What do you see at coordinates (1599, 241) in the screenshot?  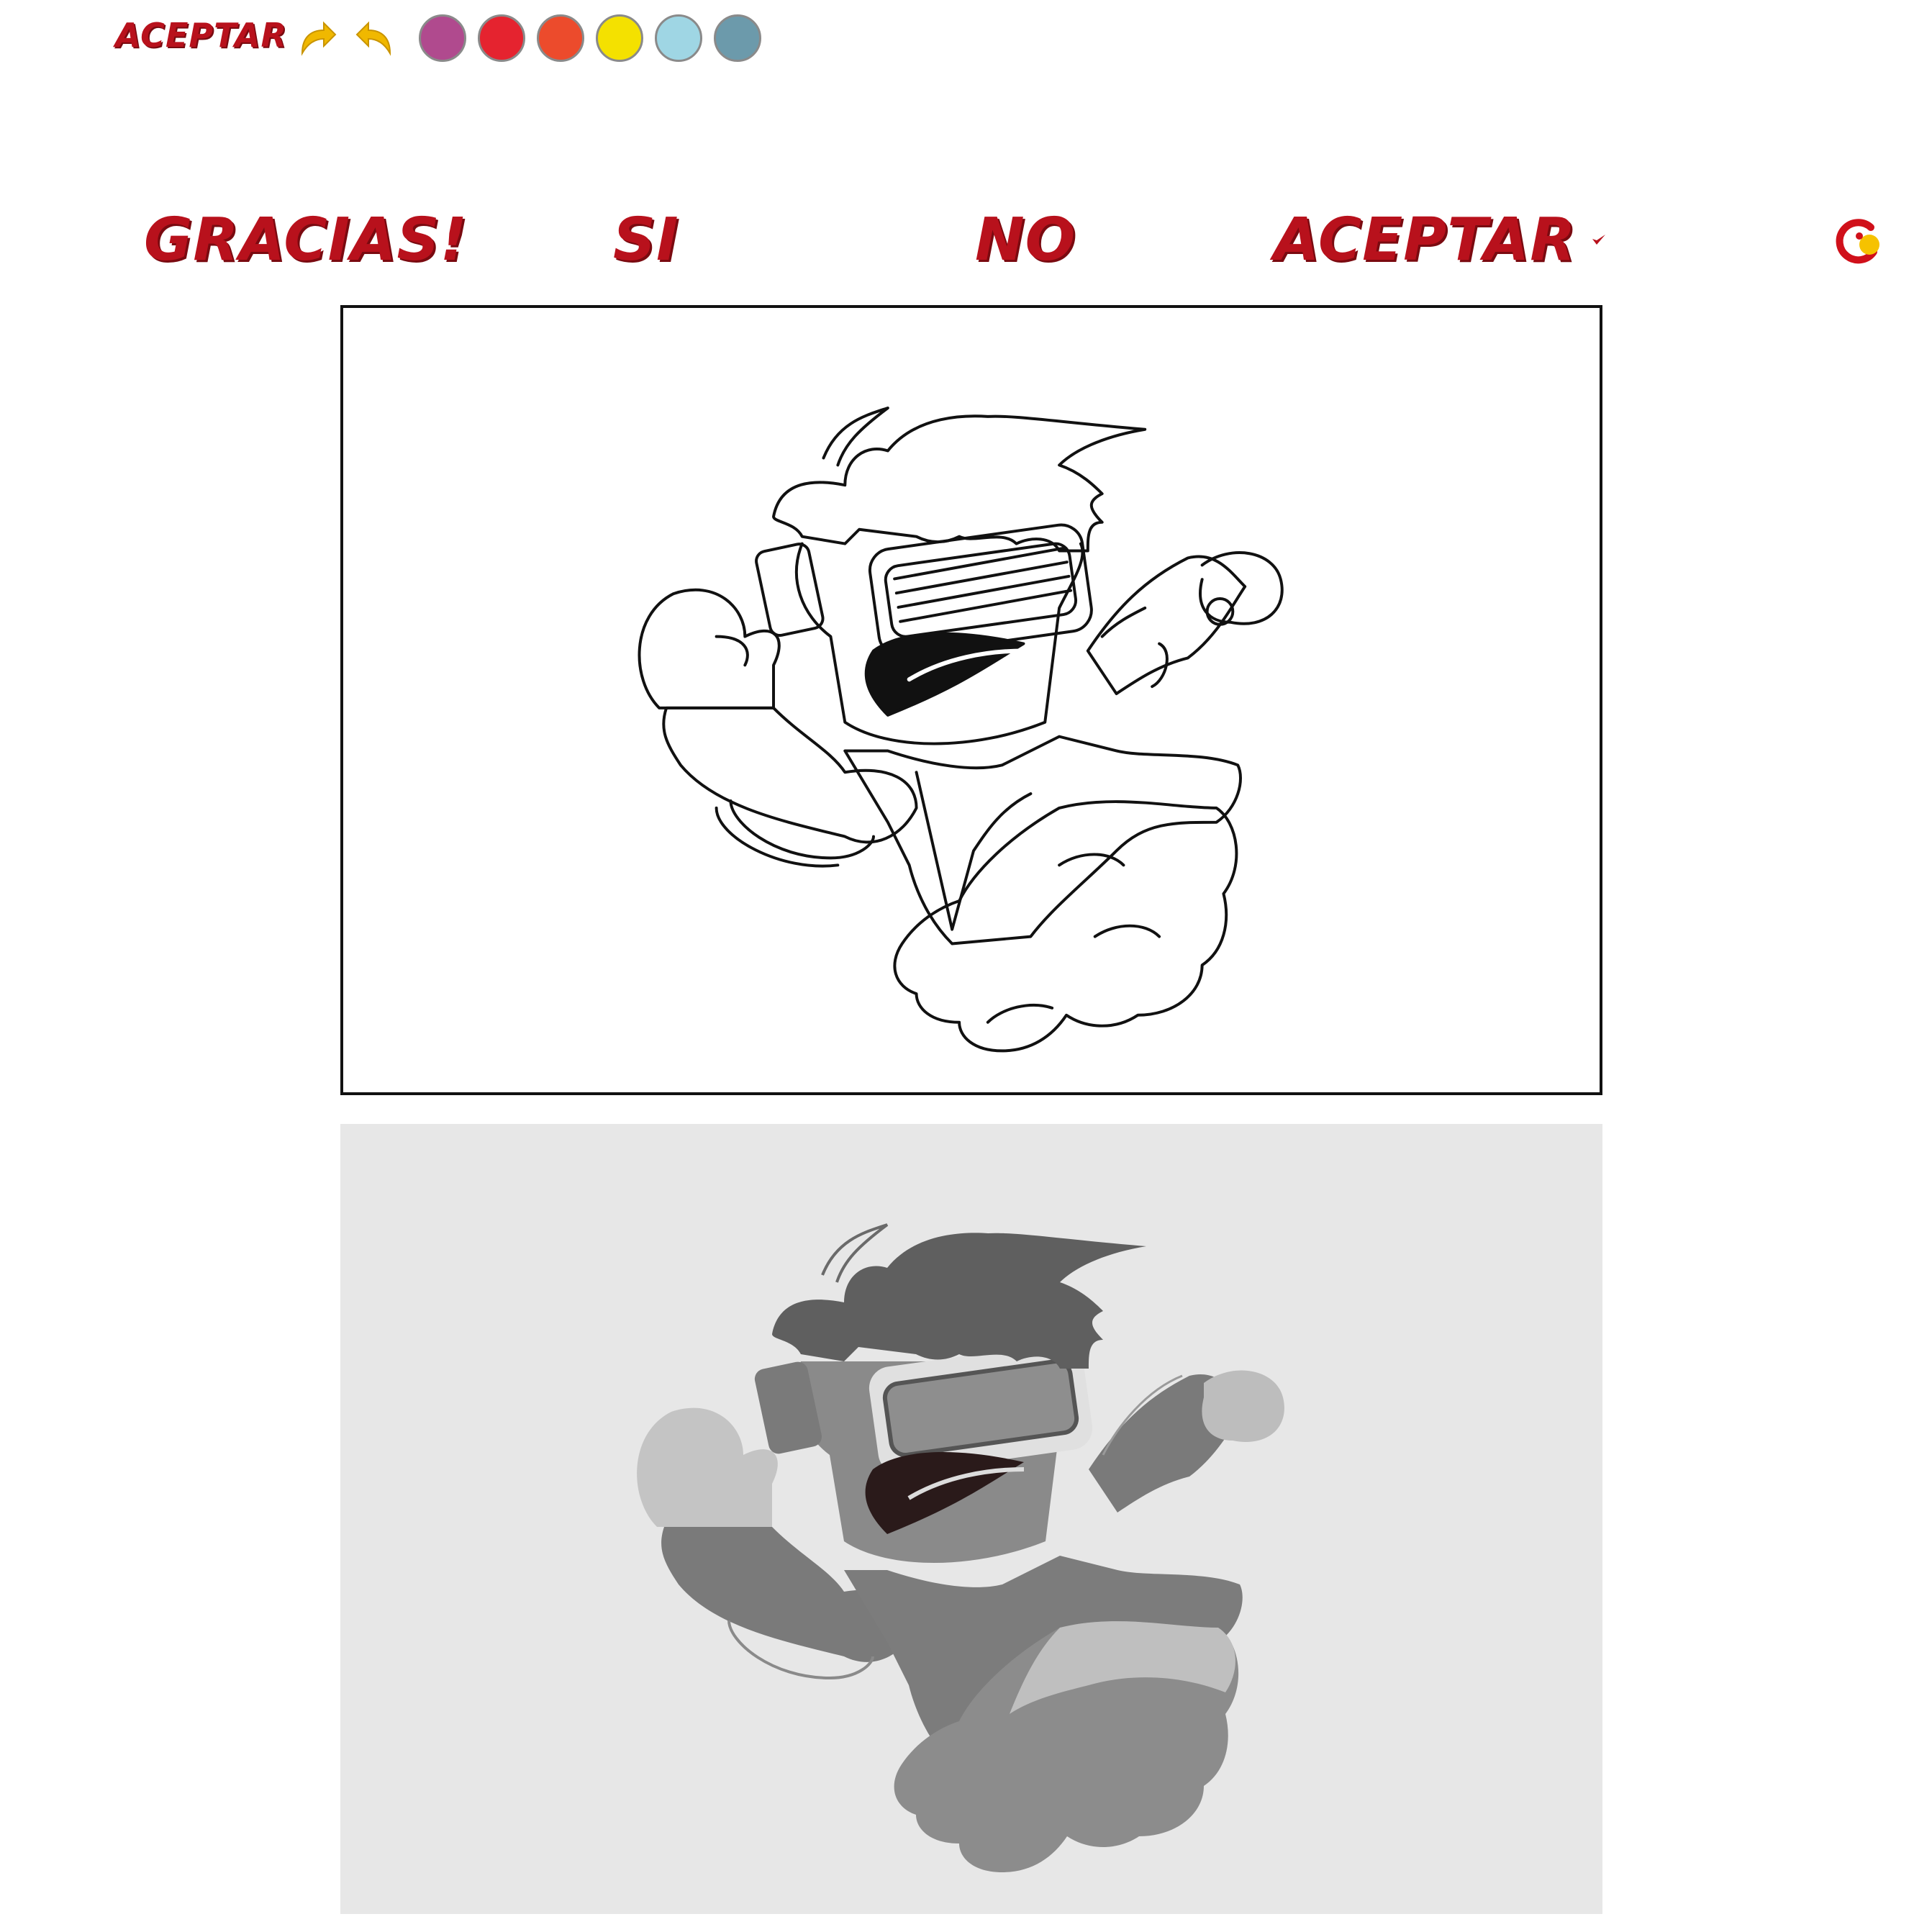 I see `checkmark-icon` at bounding box center [1599, 241].